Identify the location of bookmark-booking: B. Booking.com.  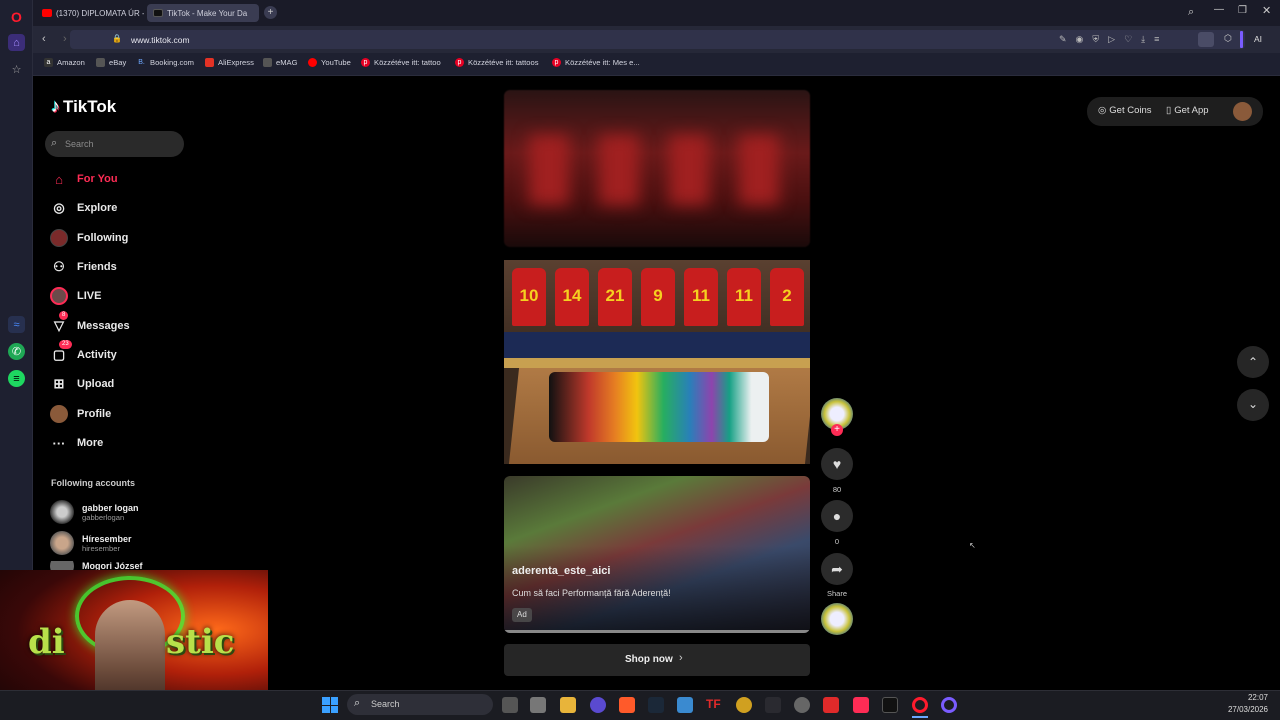
(165, 62).